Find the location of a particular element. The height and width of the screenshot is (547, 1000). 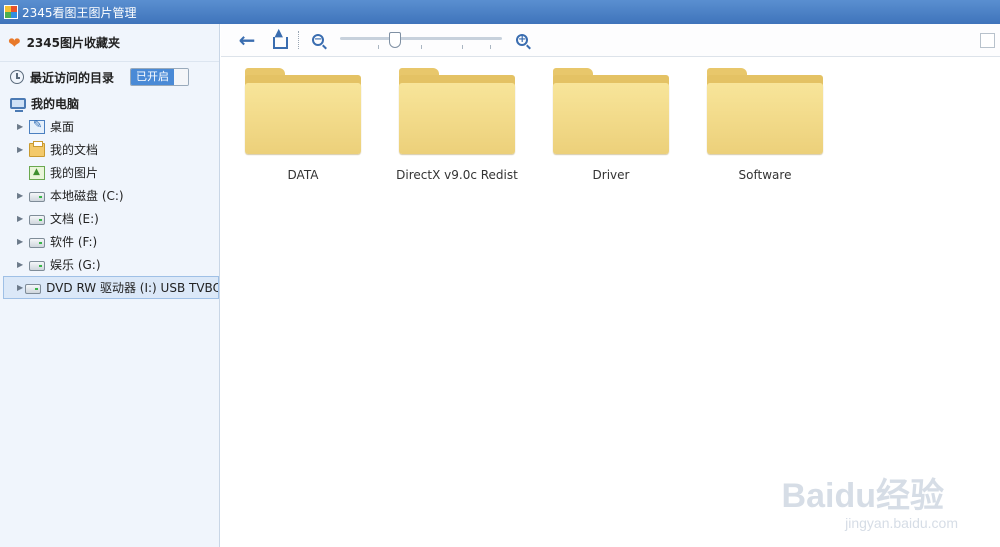

folder-item: DirectX v9.0c Redist is located at coordinates (457, 125).